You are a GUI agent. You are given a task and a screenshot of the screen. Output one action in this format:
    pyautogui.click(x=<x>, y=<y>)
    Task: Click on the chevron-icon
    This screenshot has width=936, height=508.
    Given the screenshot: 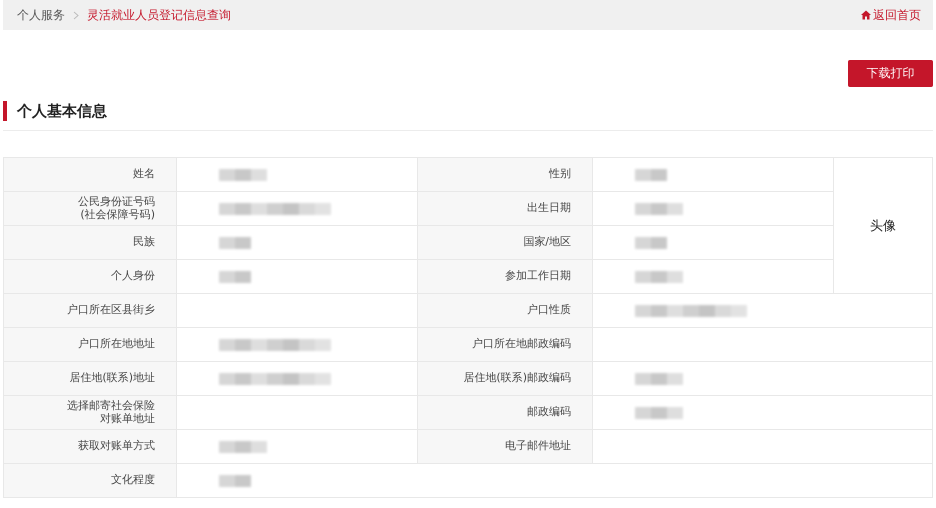 What is the action you would take?
    pyautogui.click(x=76, y=15)
    